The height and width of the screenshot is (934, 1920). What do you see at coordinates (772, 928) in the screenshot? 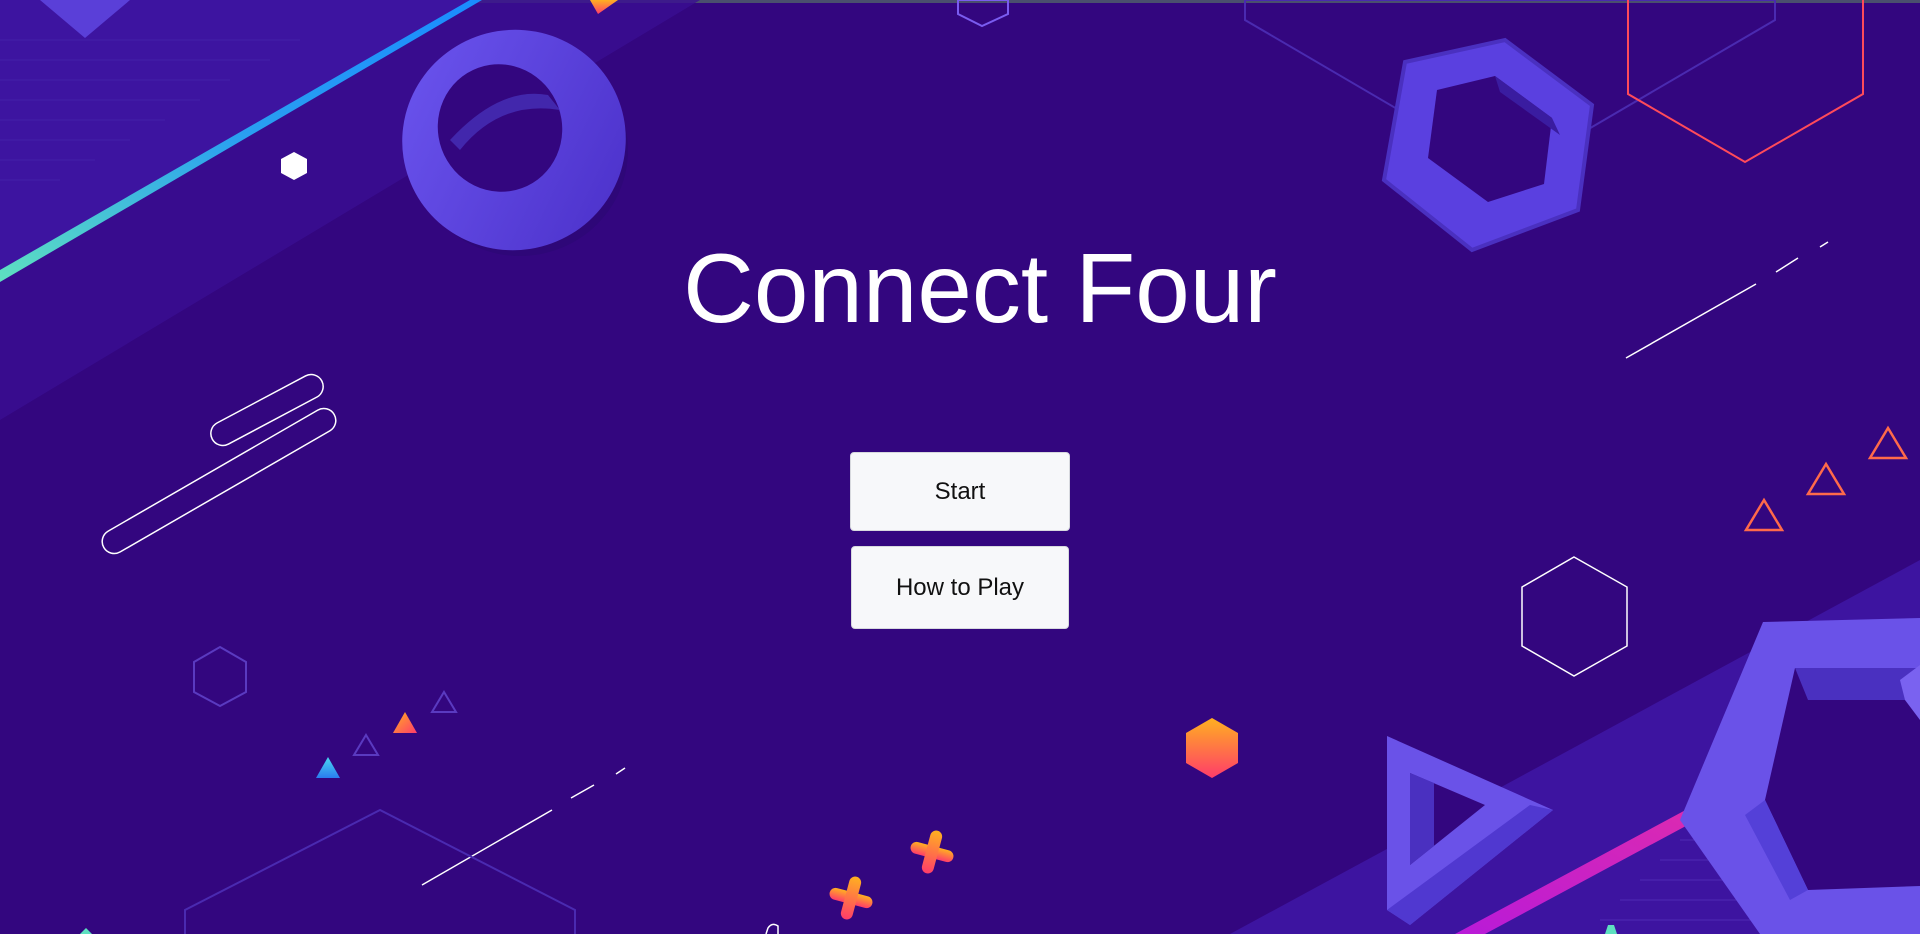
I see `curl-line-shape` at bounding box center [772, 928].